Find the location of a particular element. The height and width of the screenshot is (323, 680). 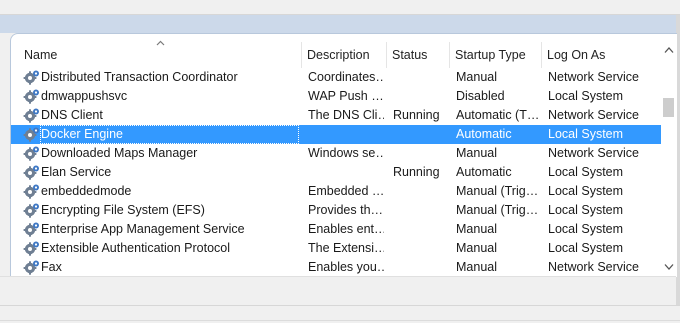

service-name: Elan Service is located at coordinates (76, 172).